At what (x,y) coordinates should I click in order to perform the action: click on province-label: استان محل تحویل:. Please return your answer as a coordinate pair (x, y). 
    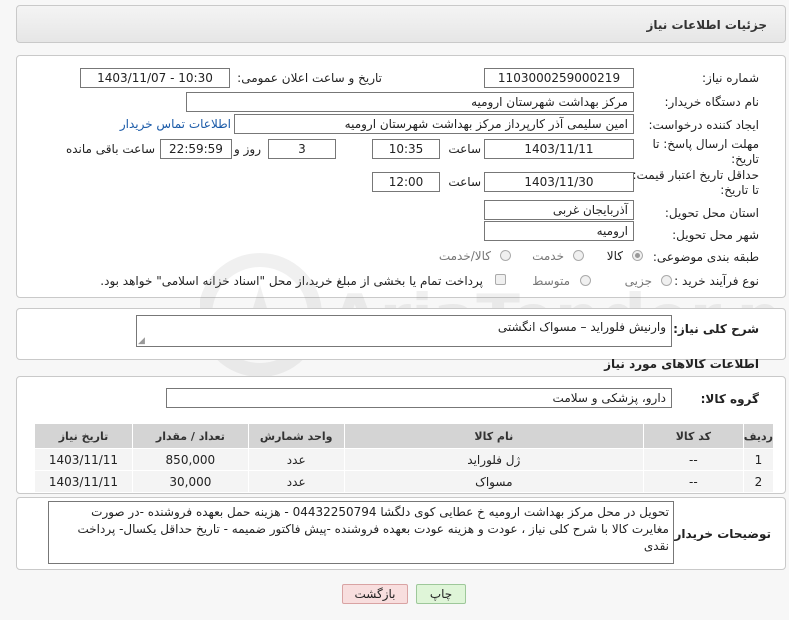
    Looking at the image, I should click on (711, 213).